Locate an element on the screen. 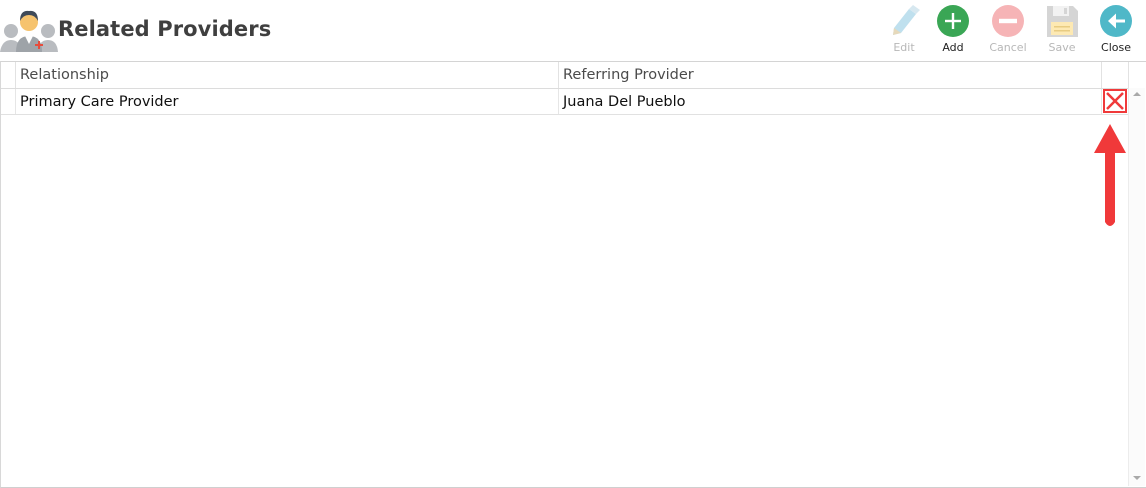 Image resolution: width=1146 pixels, height=488 pixels. add-label: Add is located at coordinates (953, 47).